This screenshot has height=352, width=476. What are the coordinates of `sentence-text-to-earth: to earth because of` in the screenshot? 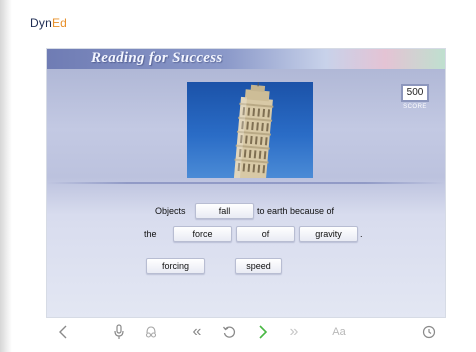 It's located at (296, 211).